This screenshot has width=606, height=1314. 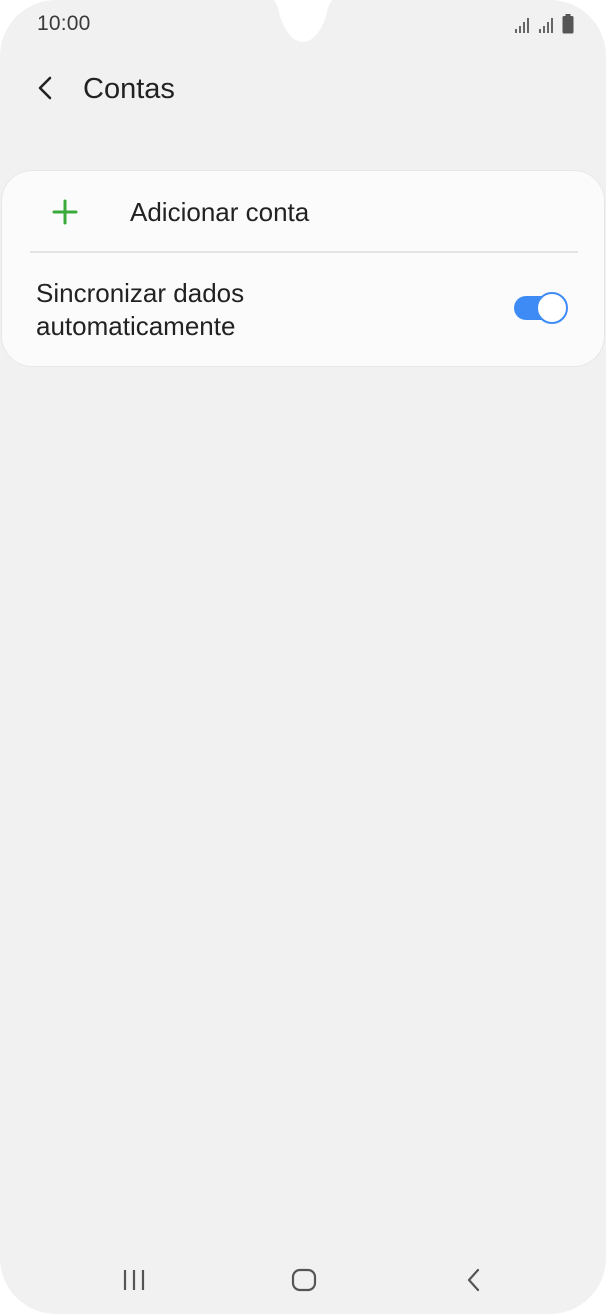 I want to click on header: Contas, so click(x=303, y=90).